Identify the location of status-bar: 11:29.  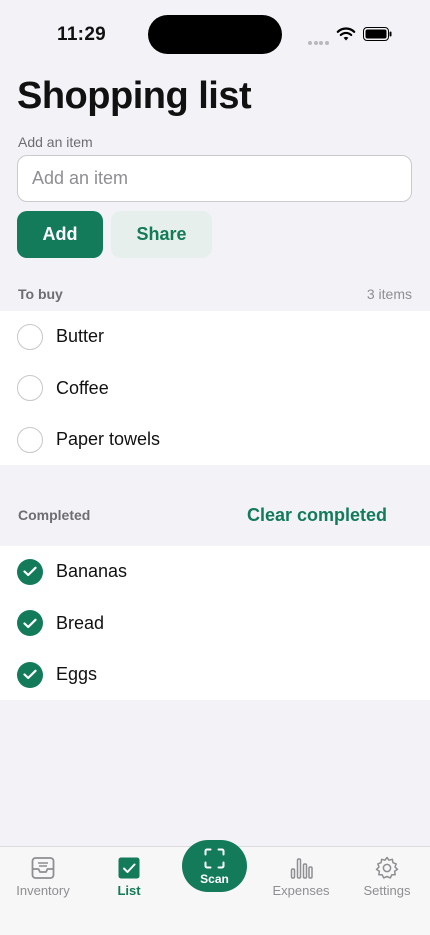
(215, 30).